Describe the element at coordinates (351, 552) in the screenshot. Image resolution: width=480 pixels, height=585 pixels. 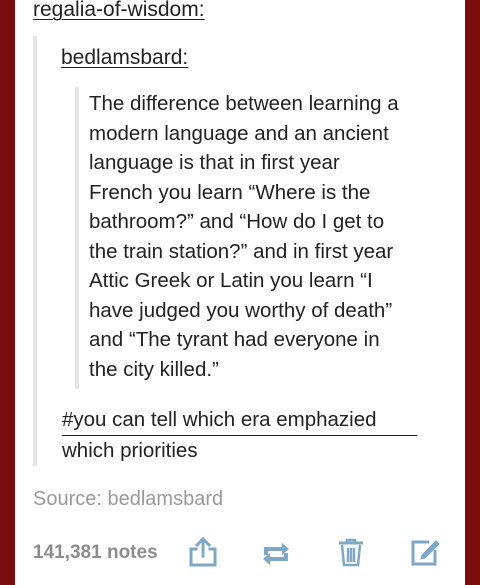
I see `delete-icon` at that location.